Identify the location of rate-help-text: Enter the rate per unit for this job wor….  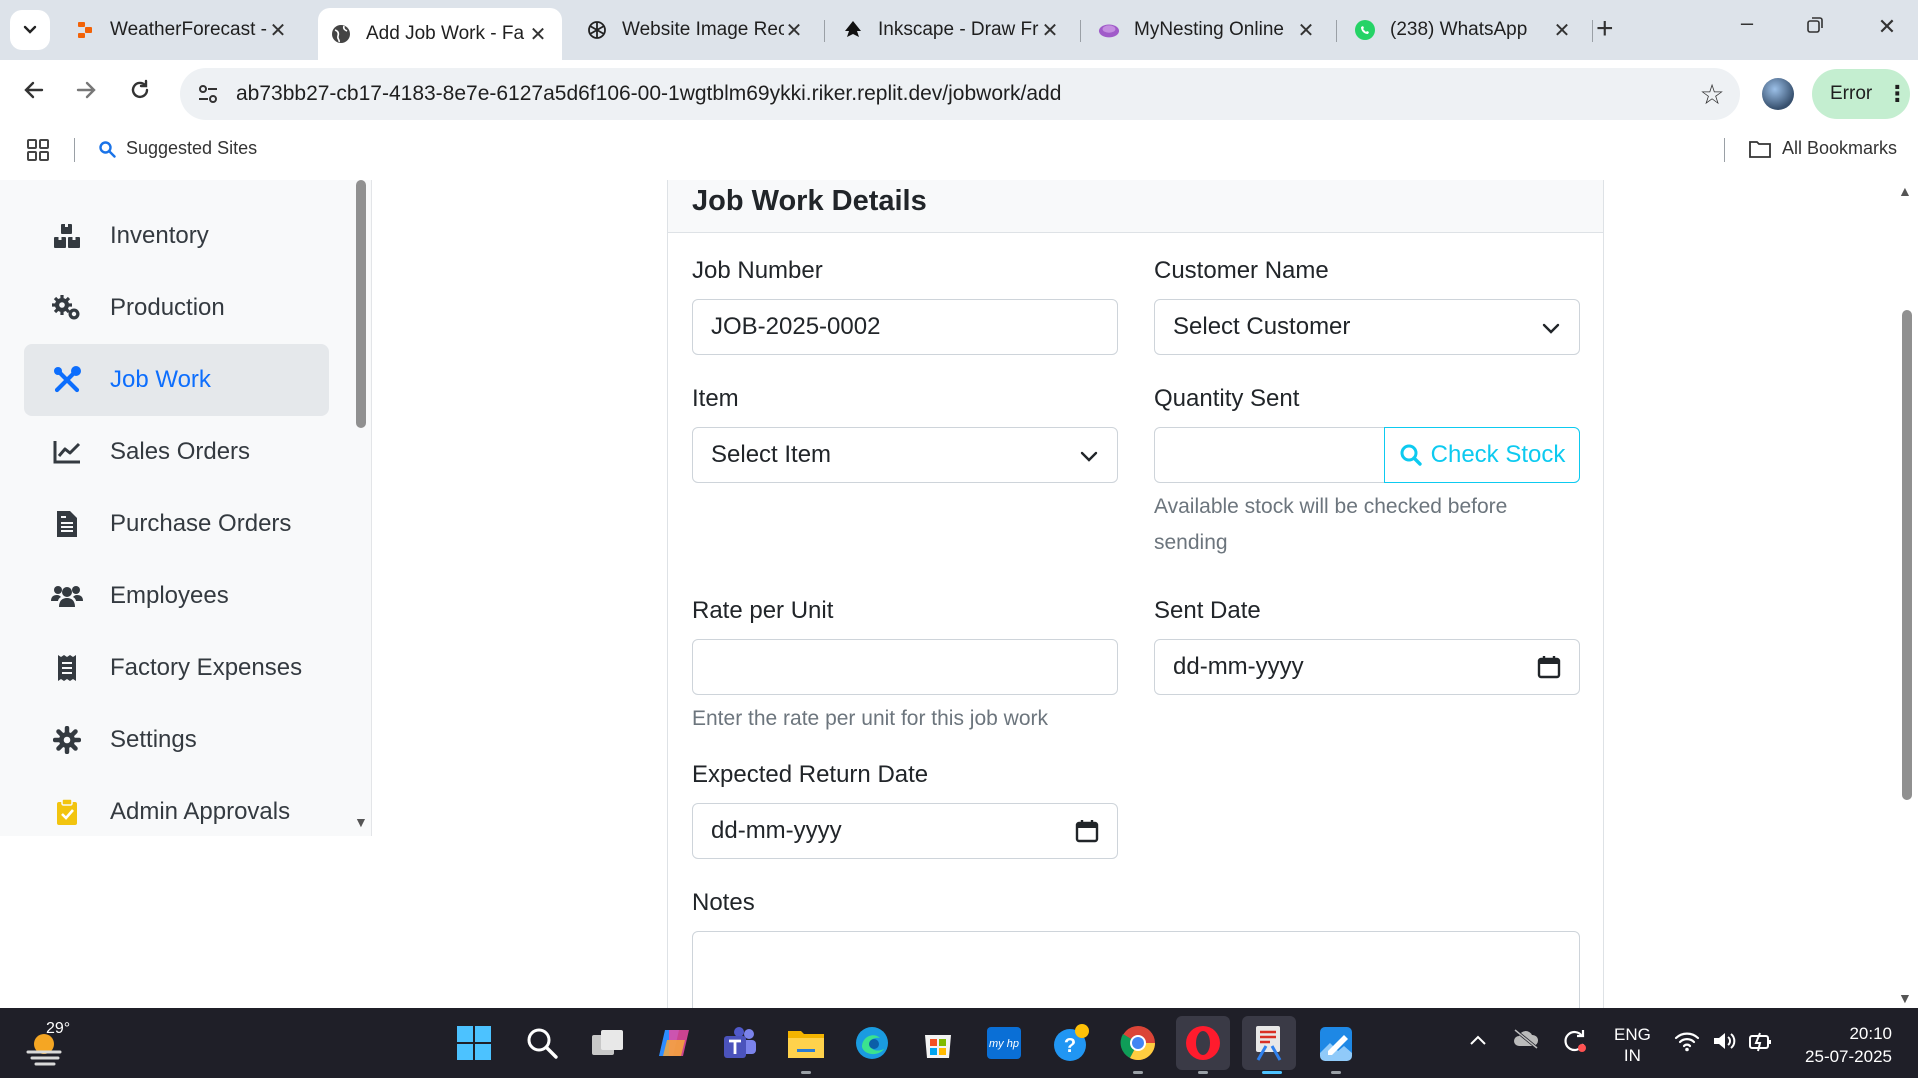
(870, 718).